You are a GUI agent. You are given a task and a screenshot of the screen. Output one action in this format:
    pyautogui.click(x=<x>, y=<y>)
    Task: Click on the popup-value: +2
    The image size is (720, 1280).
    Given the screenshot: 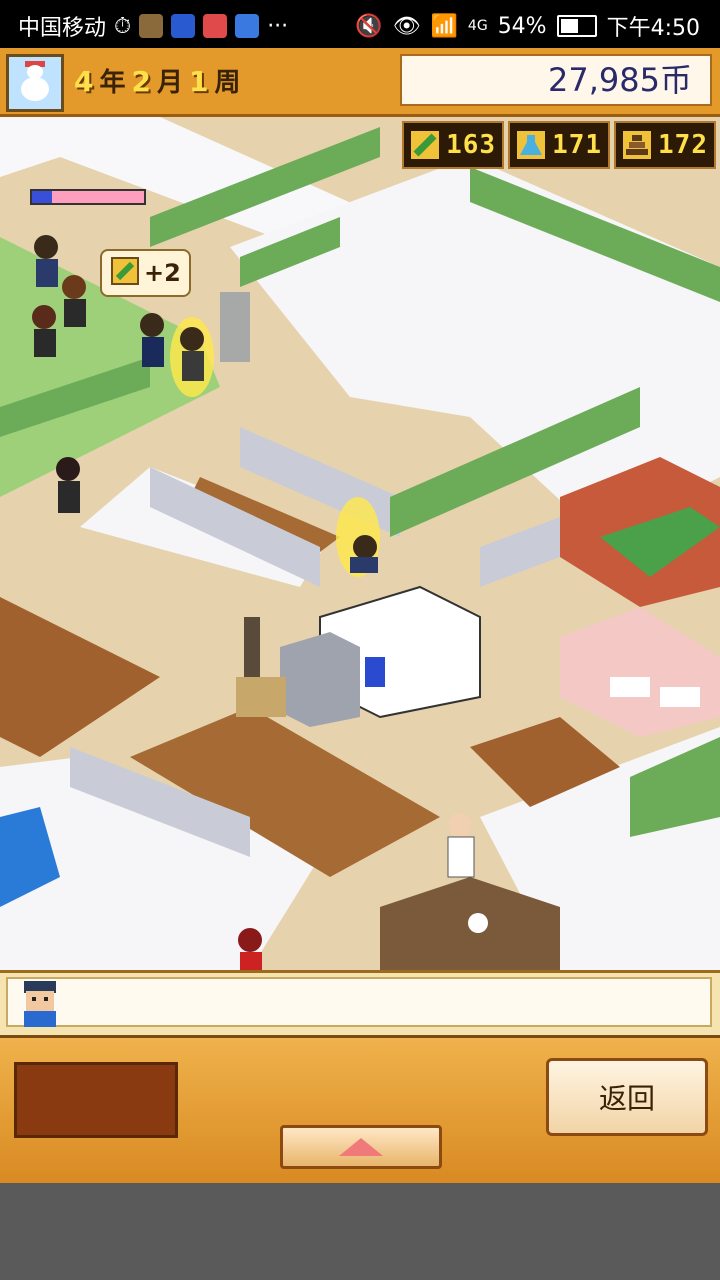 What is the action you would take?
    pyautogui.click(x=162, y=273)
    